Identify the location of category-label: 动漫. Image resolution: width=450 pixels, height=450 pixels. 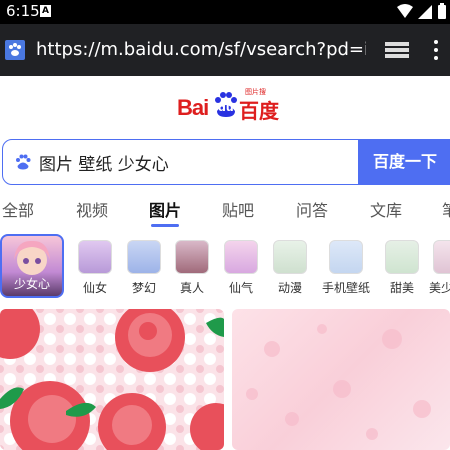
(289, 288).